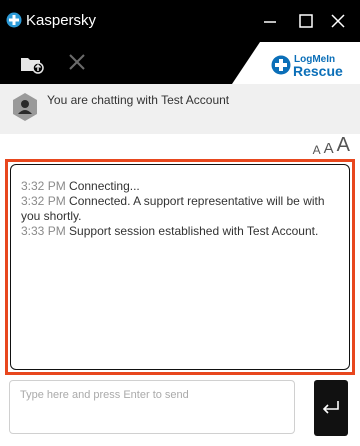 This screenshot has height=446, width=360. I want to click on enter-arrow-icon, so click(330, 407).